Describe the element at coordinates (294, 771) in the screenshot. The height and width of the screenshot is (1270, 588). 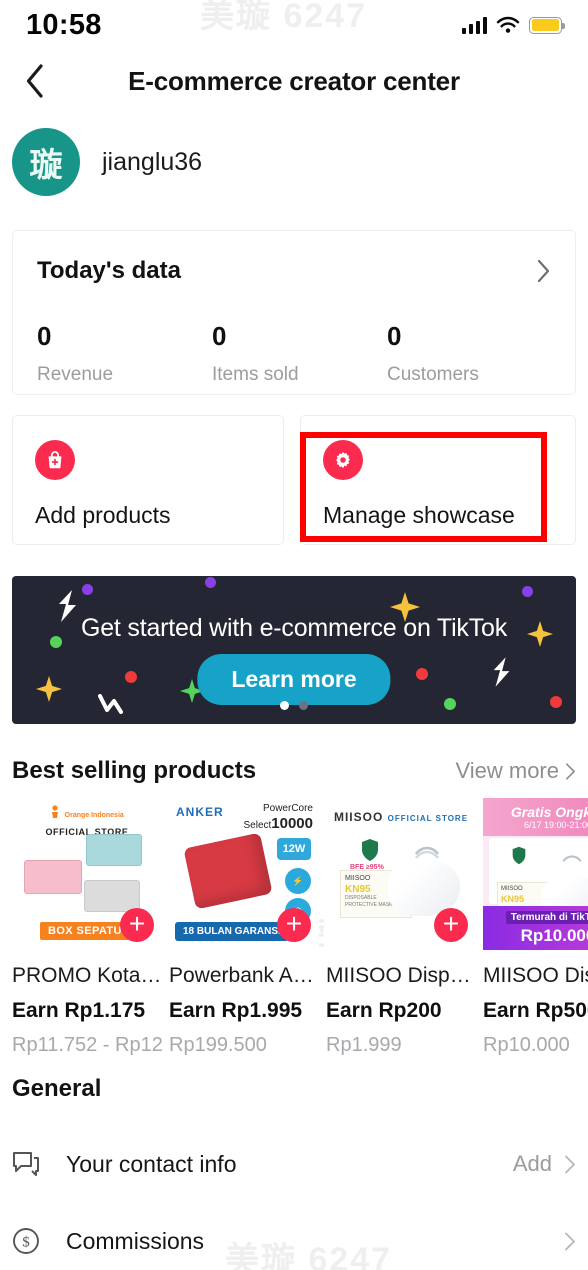
I see `best-selling-header: Best selling products View more` at that location.